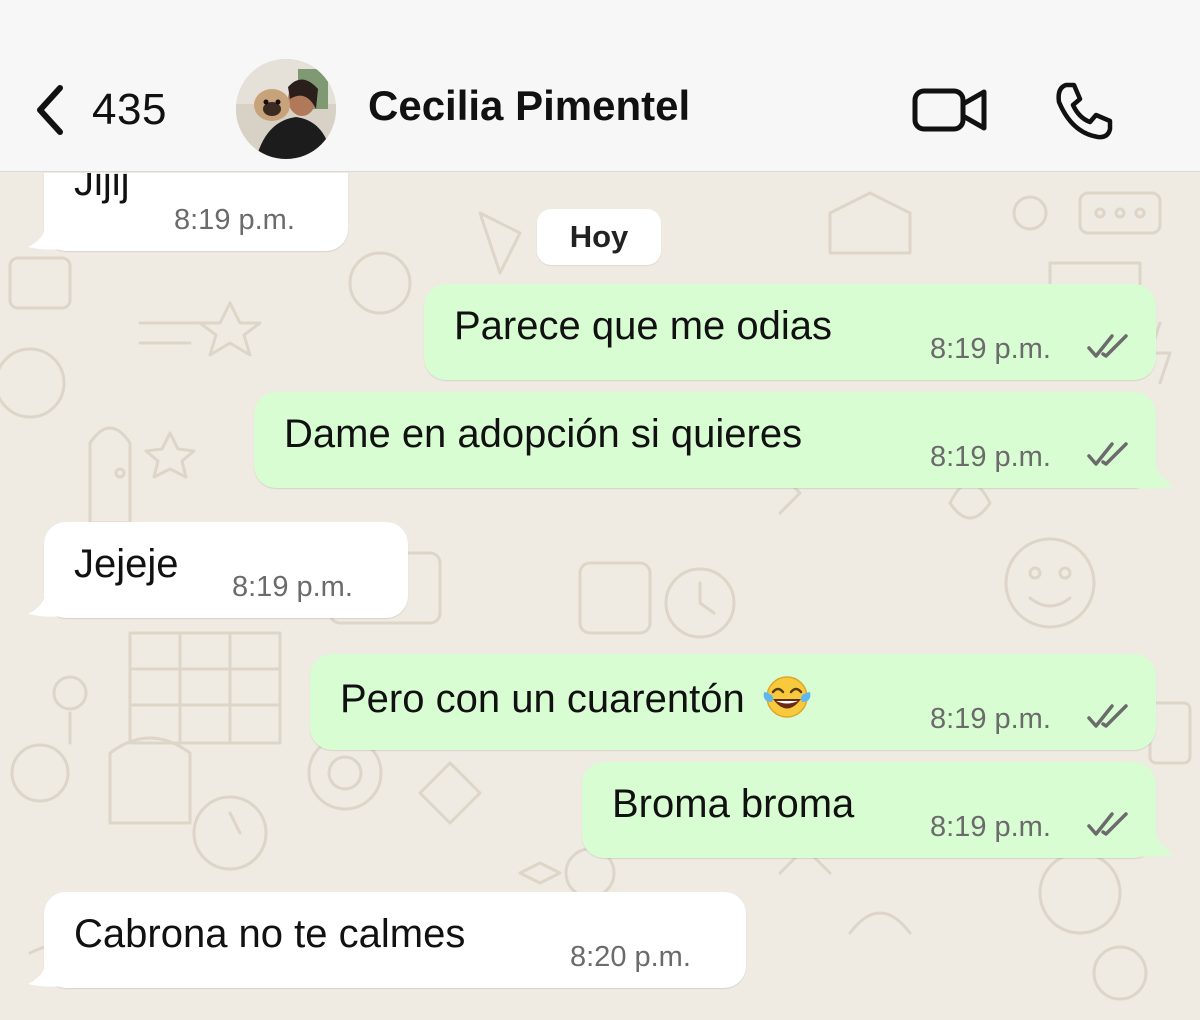  I want to click on message-text: Broma broma, so click(733, 804).